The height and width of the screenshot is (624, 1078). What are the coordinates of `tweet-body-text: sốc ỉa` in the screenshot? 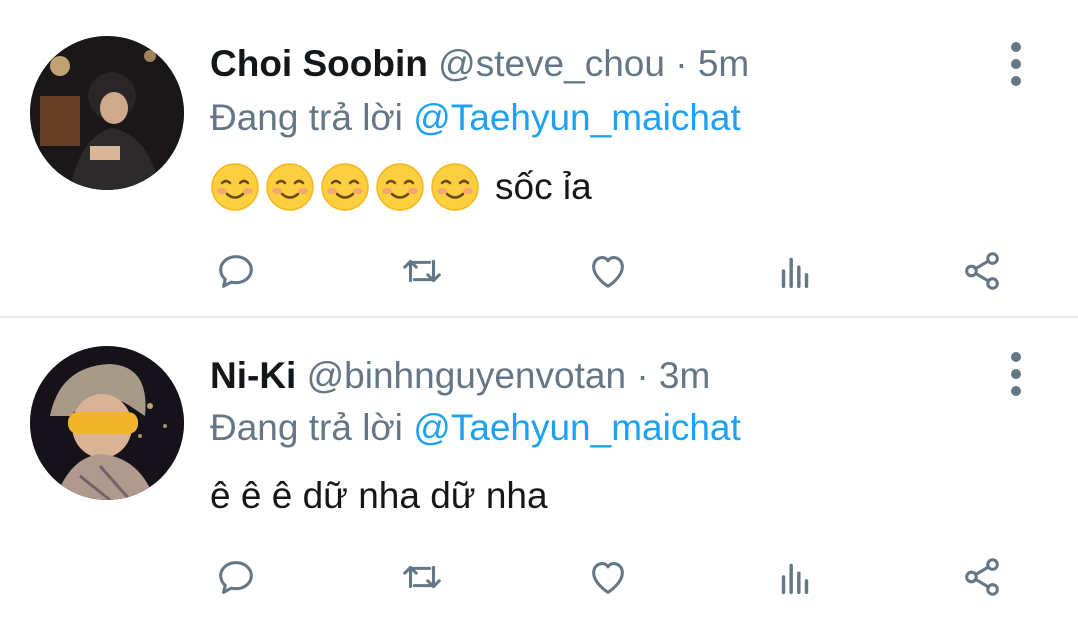 It's located at (543, 186).